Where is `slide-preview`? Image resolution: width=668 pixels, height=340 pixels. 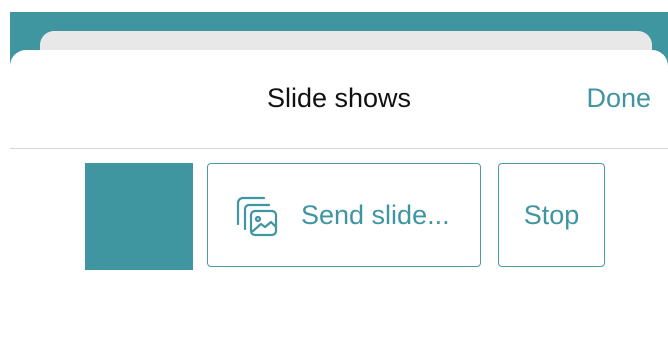 slide-preview is located at coordinates (139, 216).